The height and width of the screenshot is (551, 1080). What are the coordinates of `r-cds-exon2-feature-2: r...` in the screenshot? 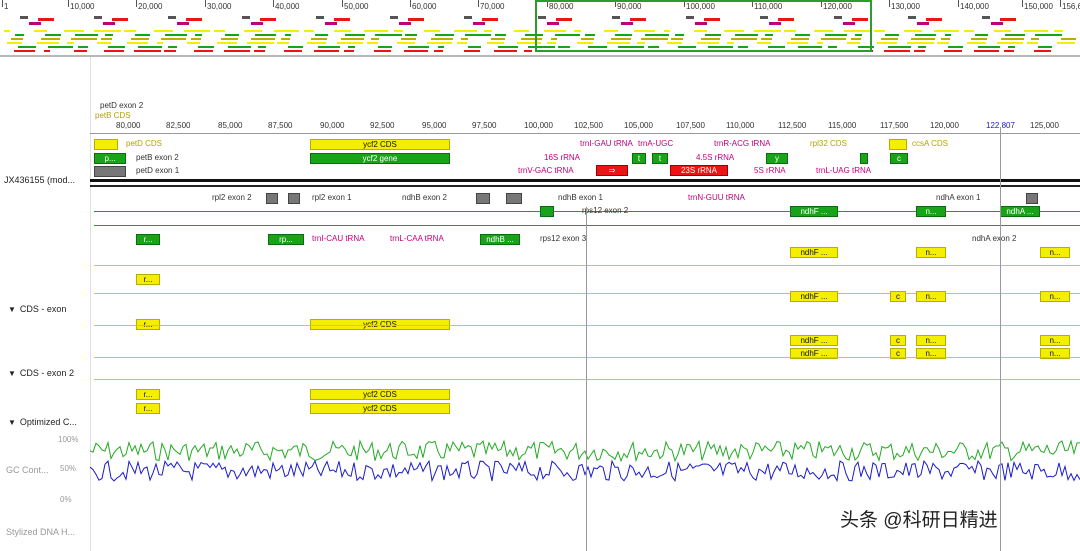 It's located at (148, 408).